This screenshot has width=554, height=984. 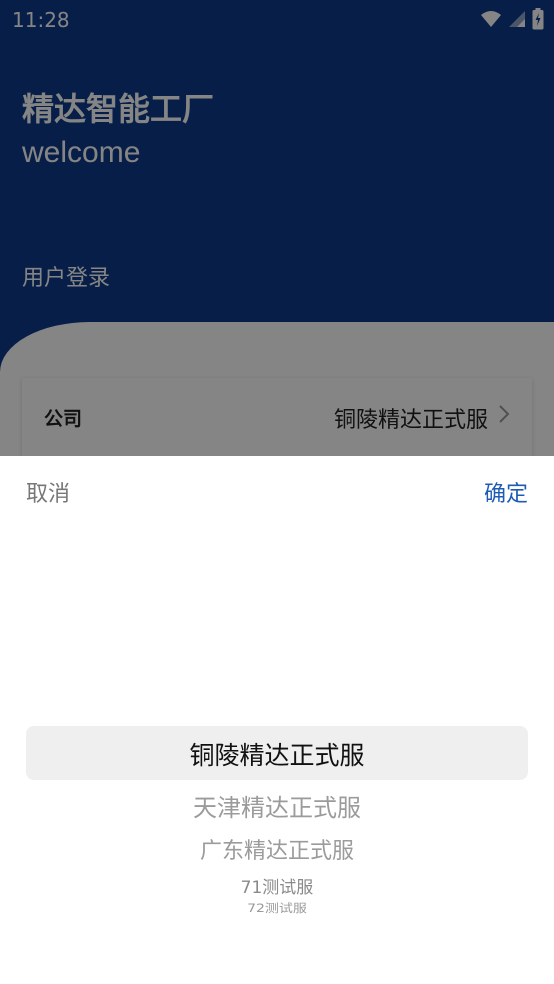 What do you see at coordinates (277, 885) in the screenshot?
I see `picker-option: 71测试服` at bounding box center [277, 885].